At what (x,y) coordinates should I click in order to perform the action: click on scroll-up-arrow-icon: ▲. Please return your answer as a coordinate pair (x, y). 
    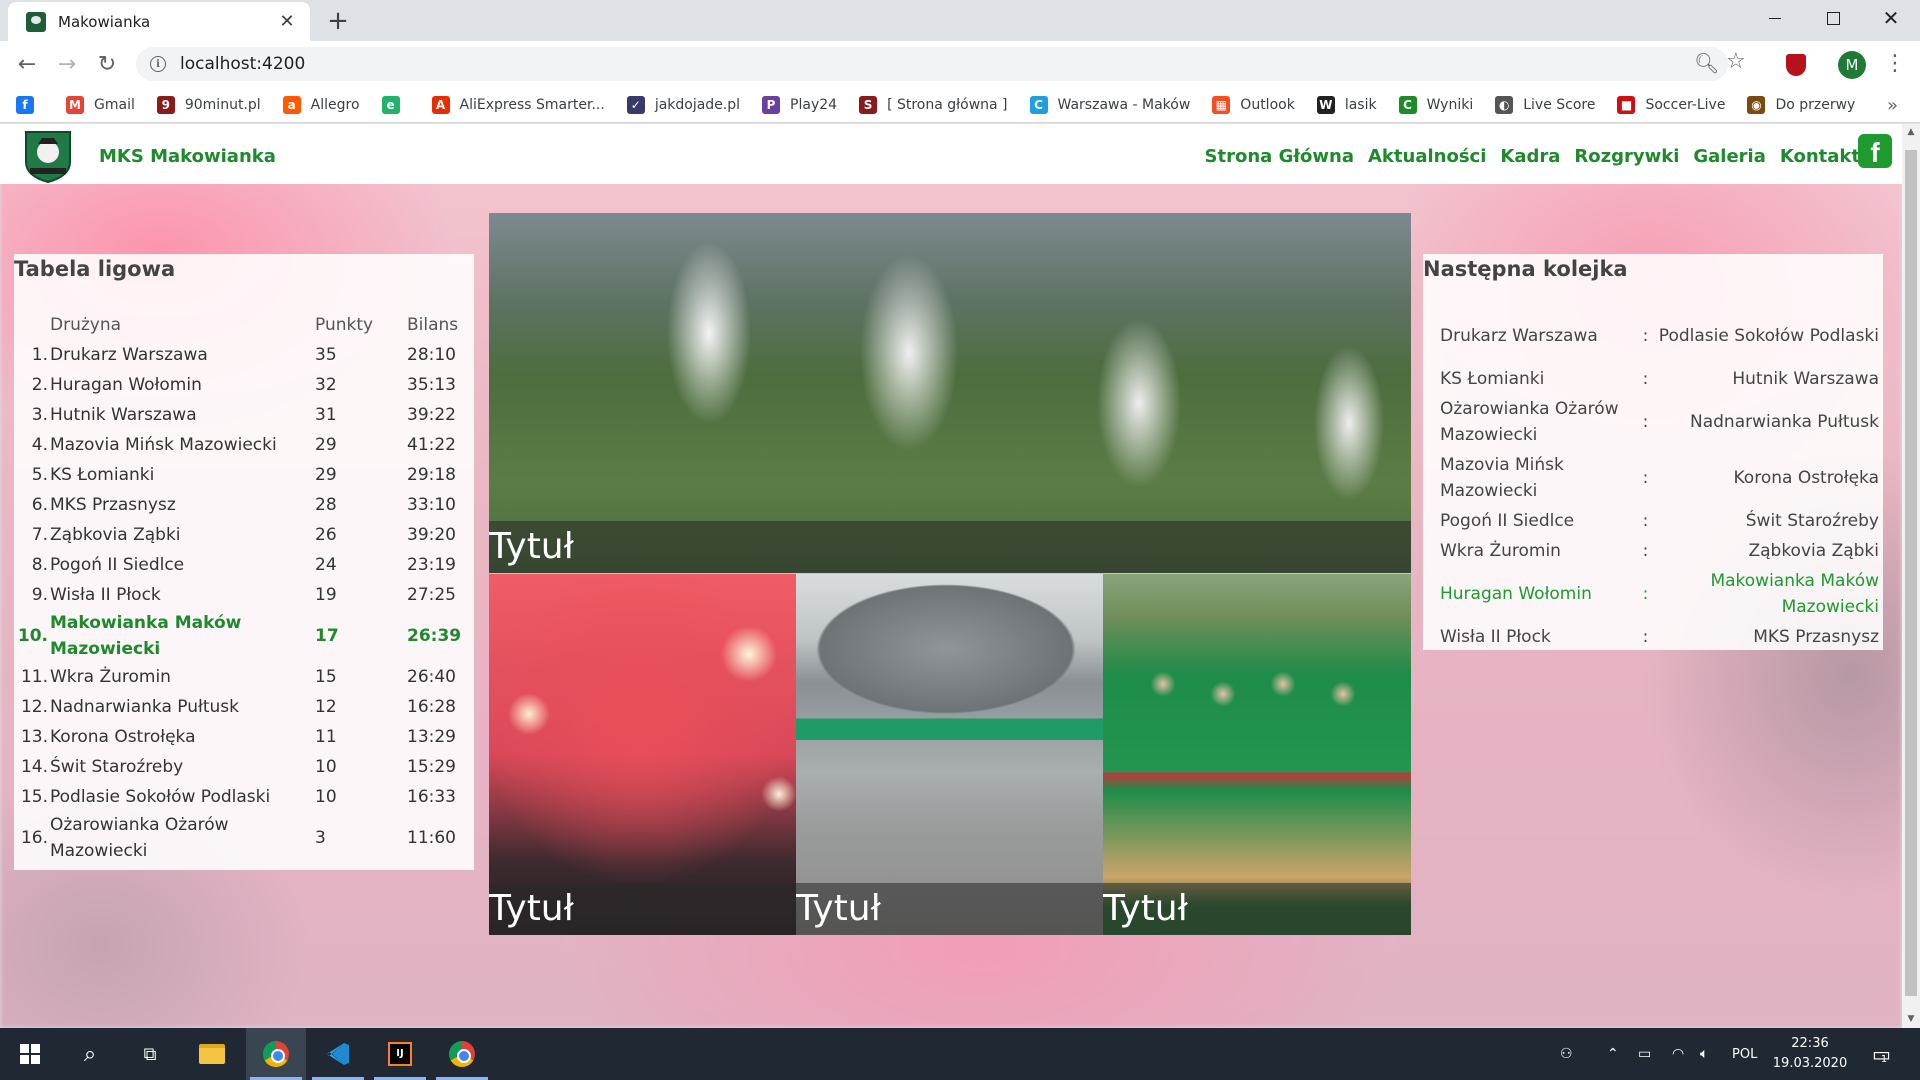
    Looking at the image, I should click on (1911, 132).